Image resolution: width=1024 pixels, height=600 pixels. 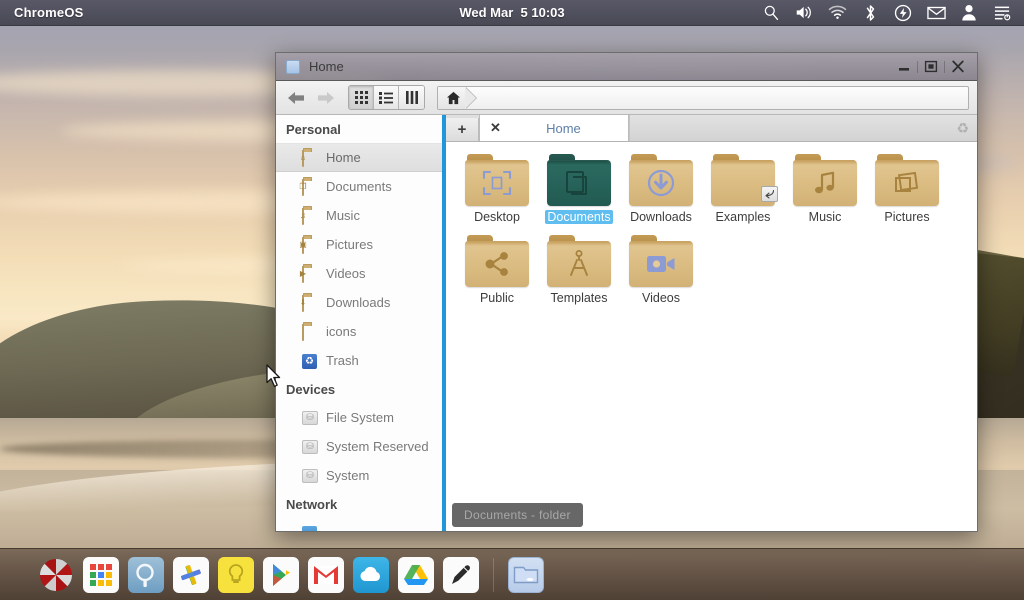 I want to click on file-item-downloads: Downloads, so click(x=661, y=189).